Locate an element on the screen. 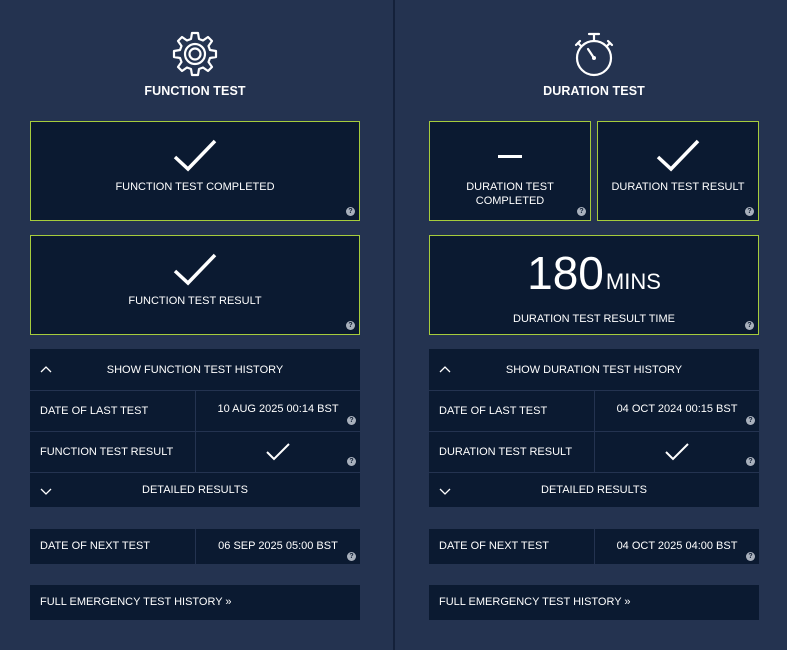 This screenshot has height=650, width=787. result-time-value: 180 is located at coordinates (565, 273).